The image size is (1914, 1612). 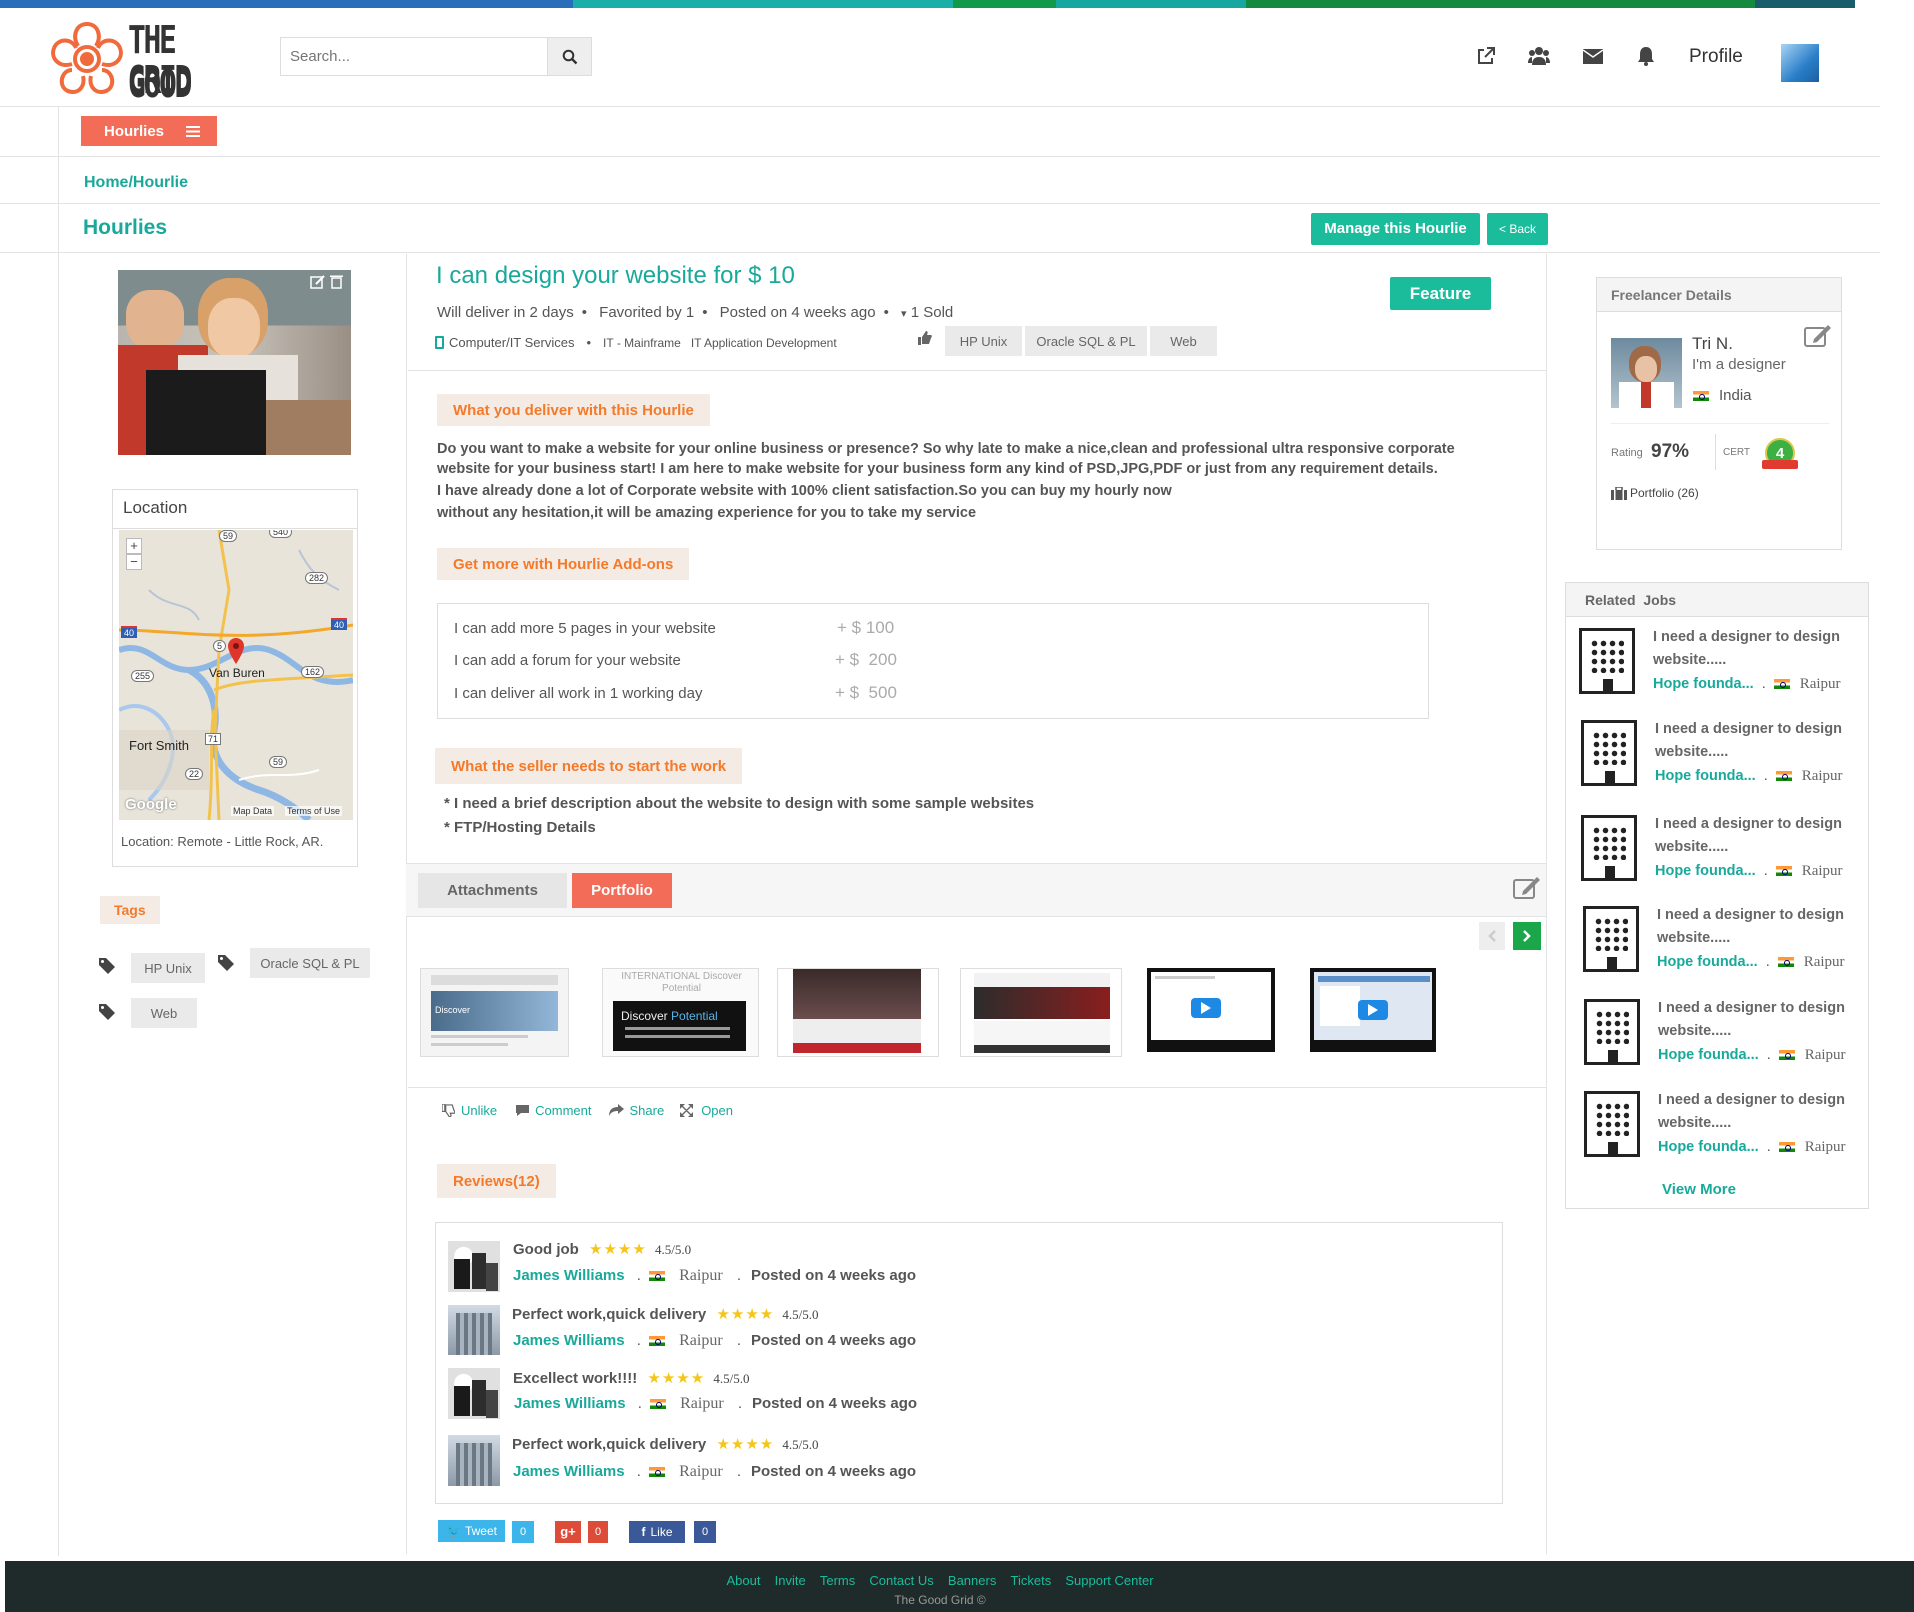 What do you see at coordinates (471, 1531) in the screenshot?
I see `tweet-button: 🐦 Tweet` at bounding box center [471, 1531].